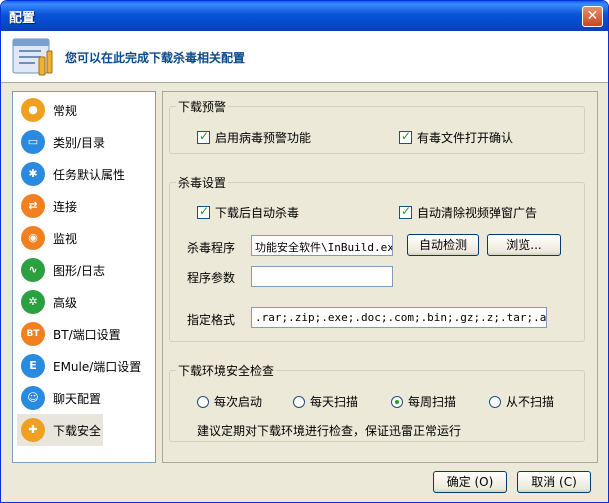  I want to click on wheel-icon: ✲, so click(33, 302).